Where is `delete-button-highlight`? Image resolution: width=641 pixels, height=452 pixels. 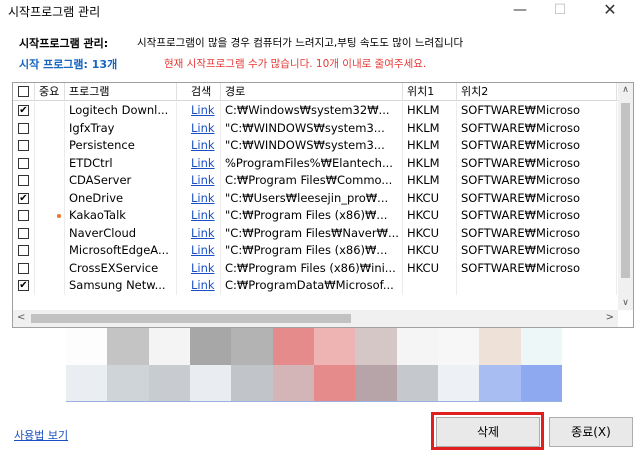
delete-button-highlight is located at coordinates (487, 431).